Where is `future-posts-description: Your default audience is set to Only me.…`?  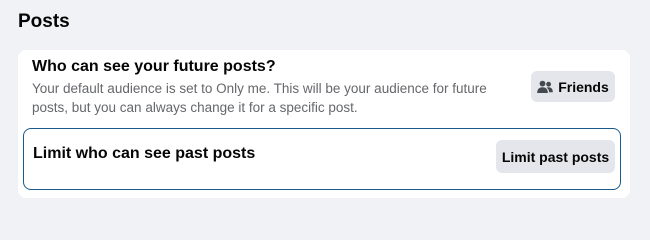
future-posts-description: Your default audience is set to Only me.… is located at coordinates (259, 98).